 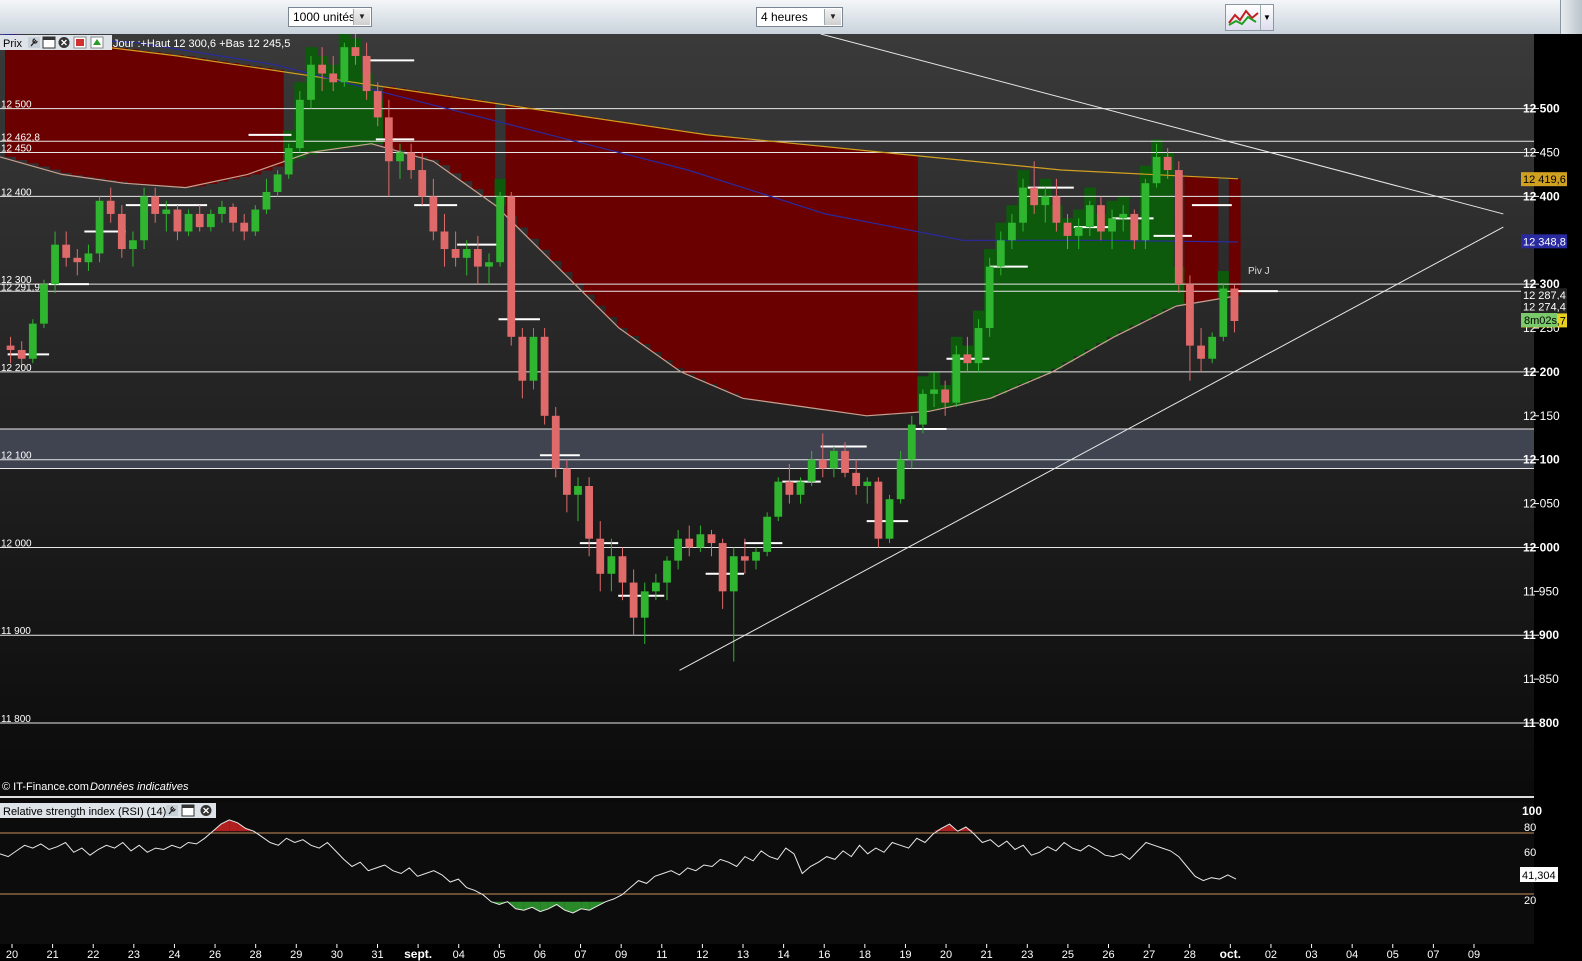 I want to click on bull-zone, so click(x=1034, y=283).